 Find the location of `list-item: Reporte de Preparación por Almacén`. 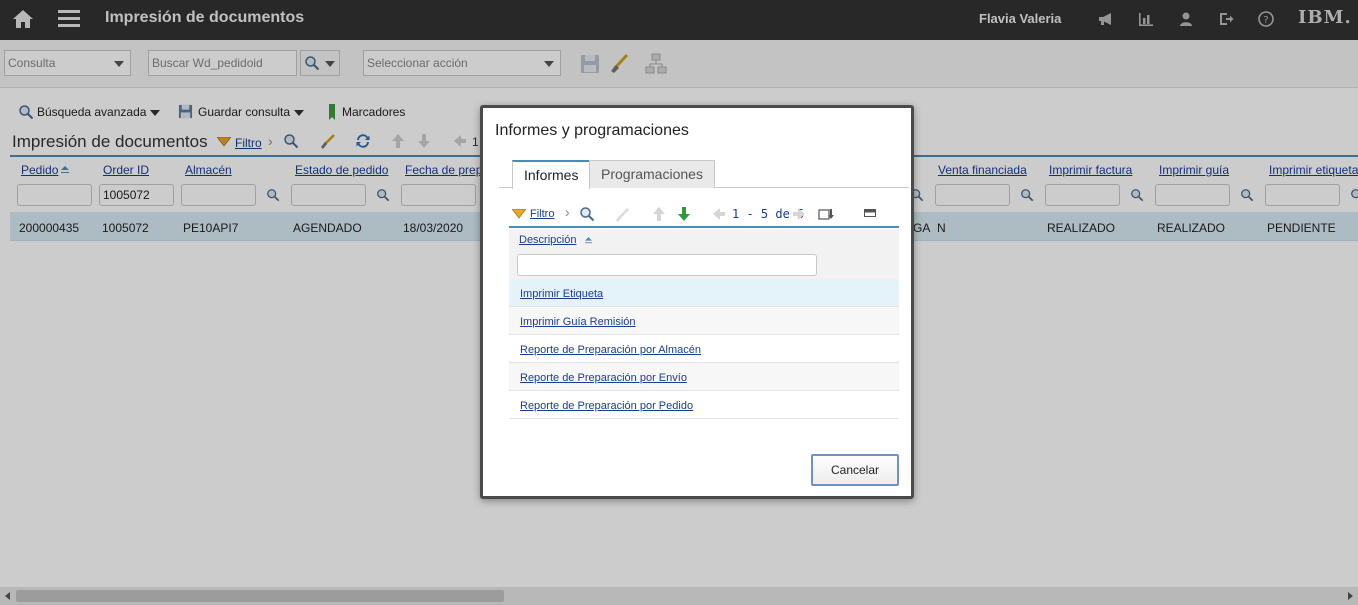

list-item: Reporte de Preparación por Almacén is located at coordinates (704, 349).